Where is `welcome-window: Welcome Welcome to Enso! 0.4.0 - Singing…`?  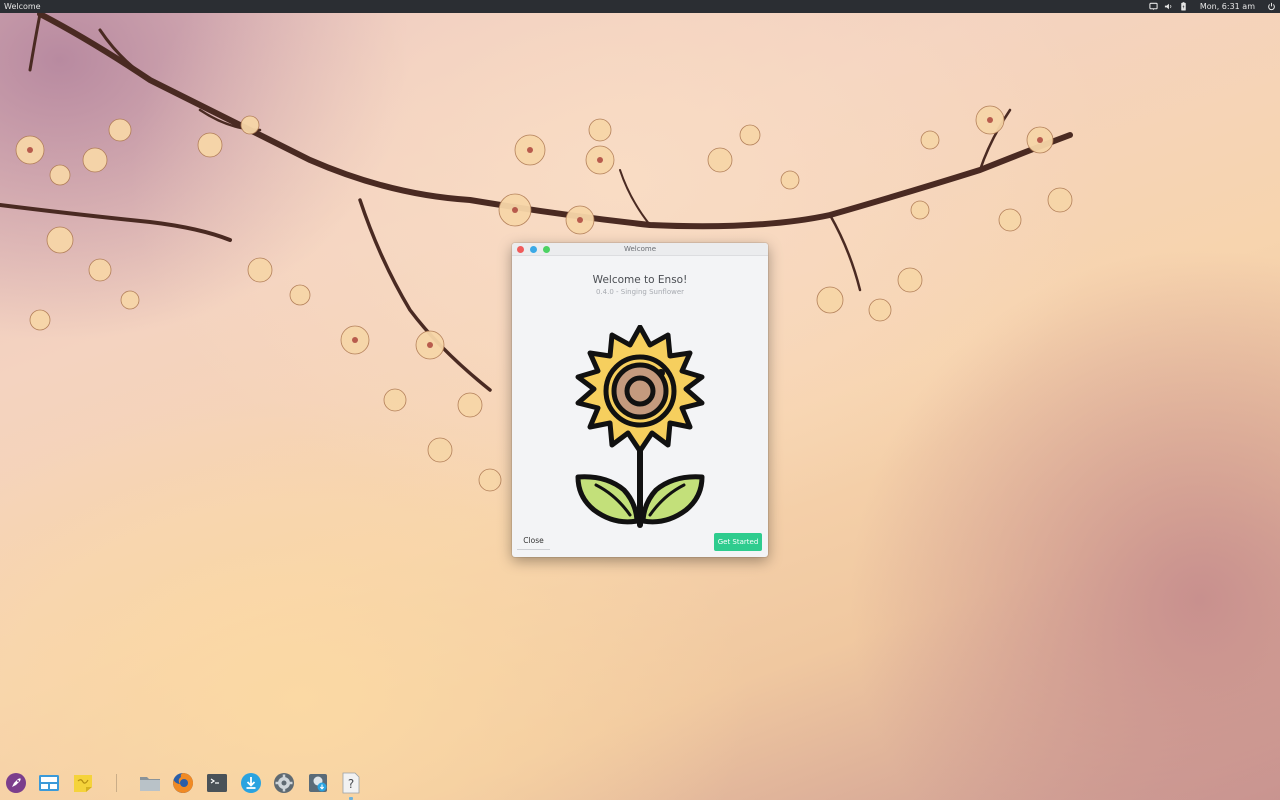 welcome-window: Welcome Welcome to Enso! 0.4.0 - Singing… is located at coordinates (640, 400).